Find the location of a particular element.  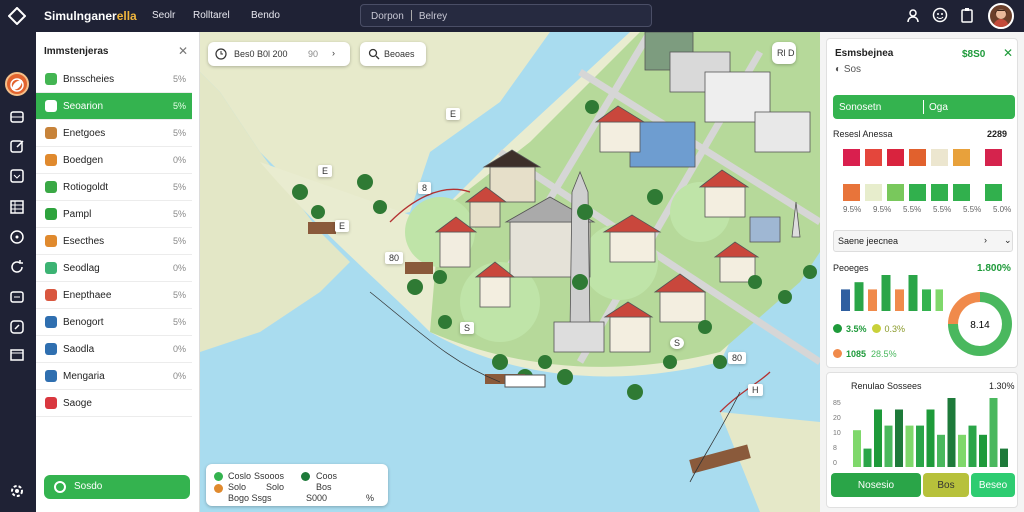

circle-icon is located at coordinates (17, 85).